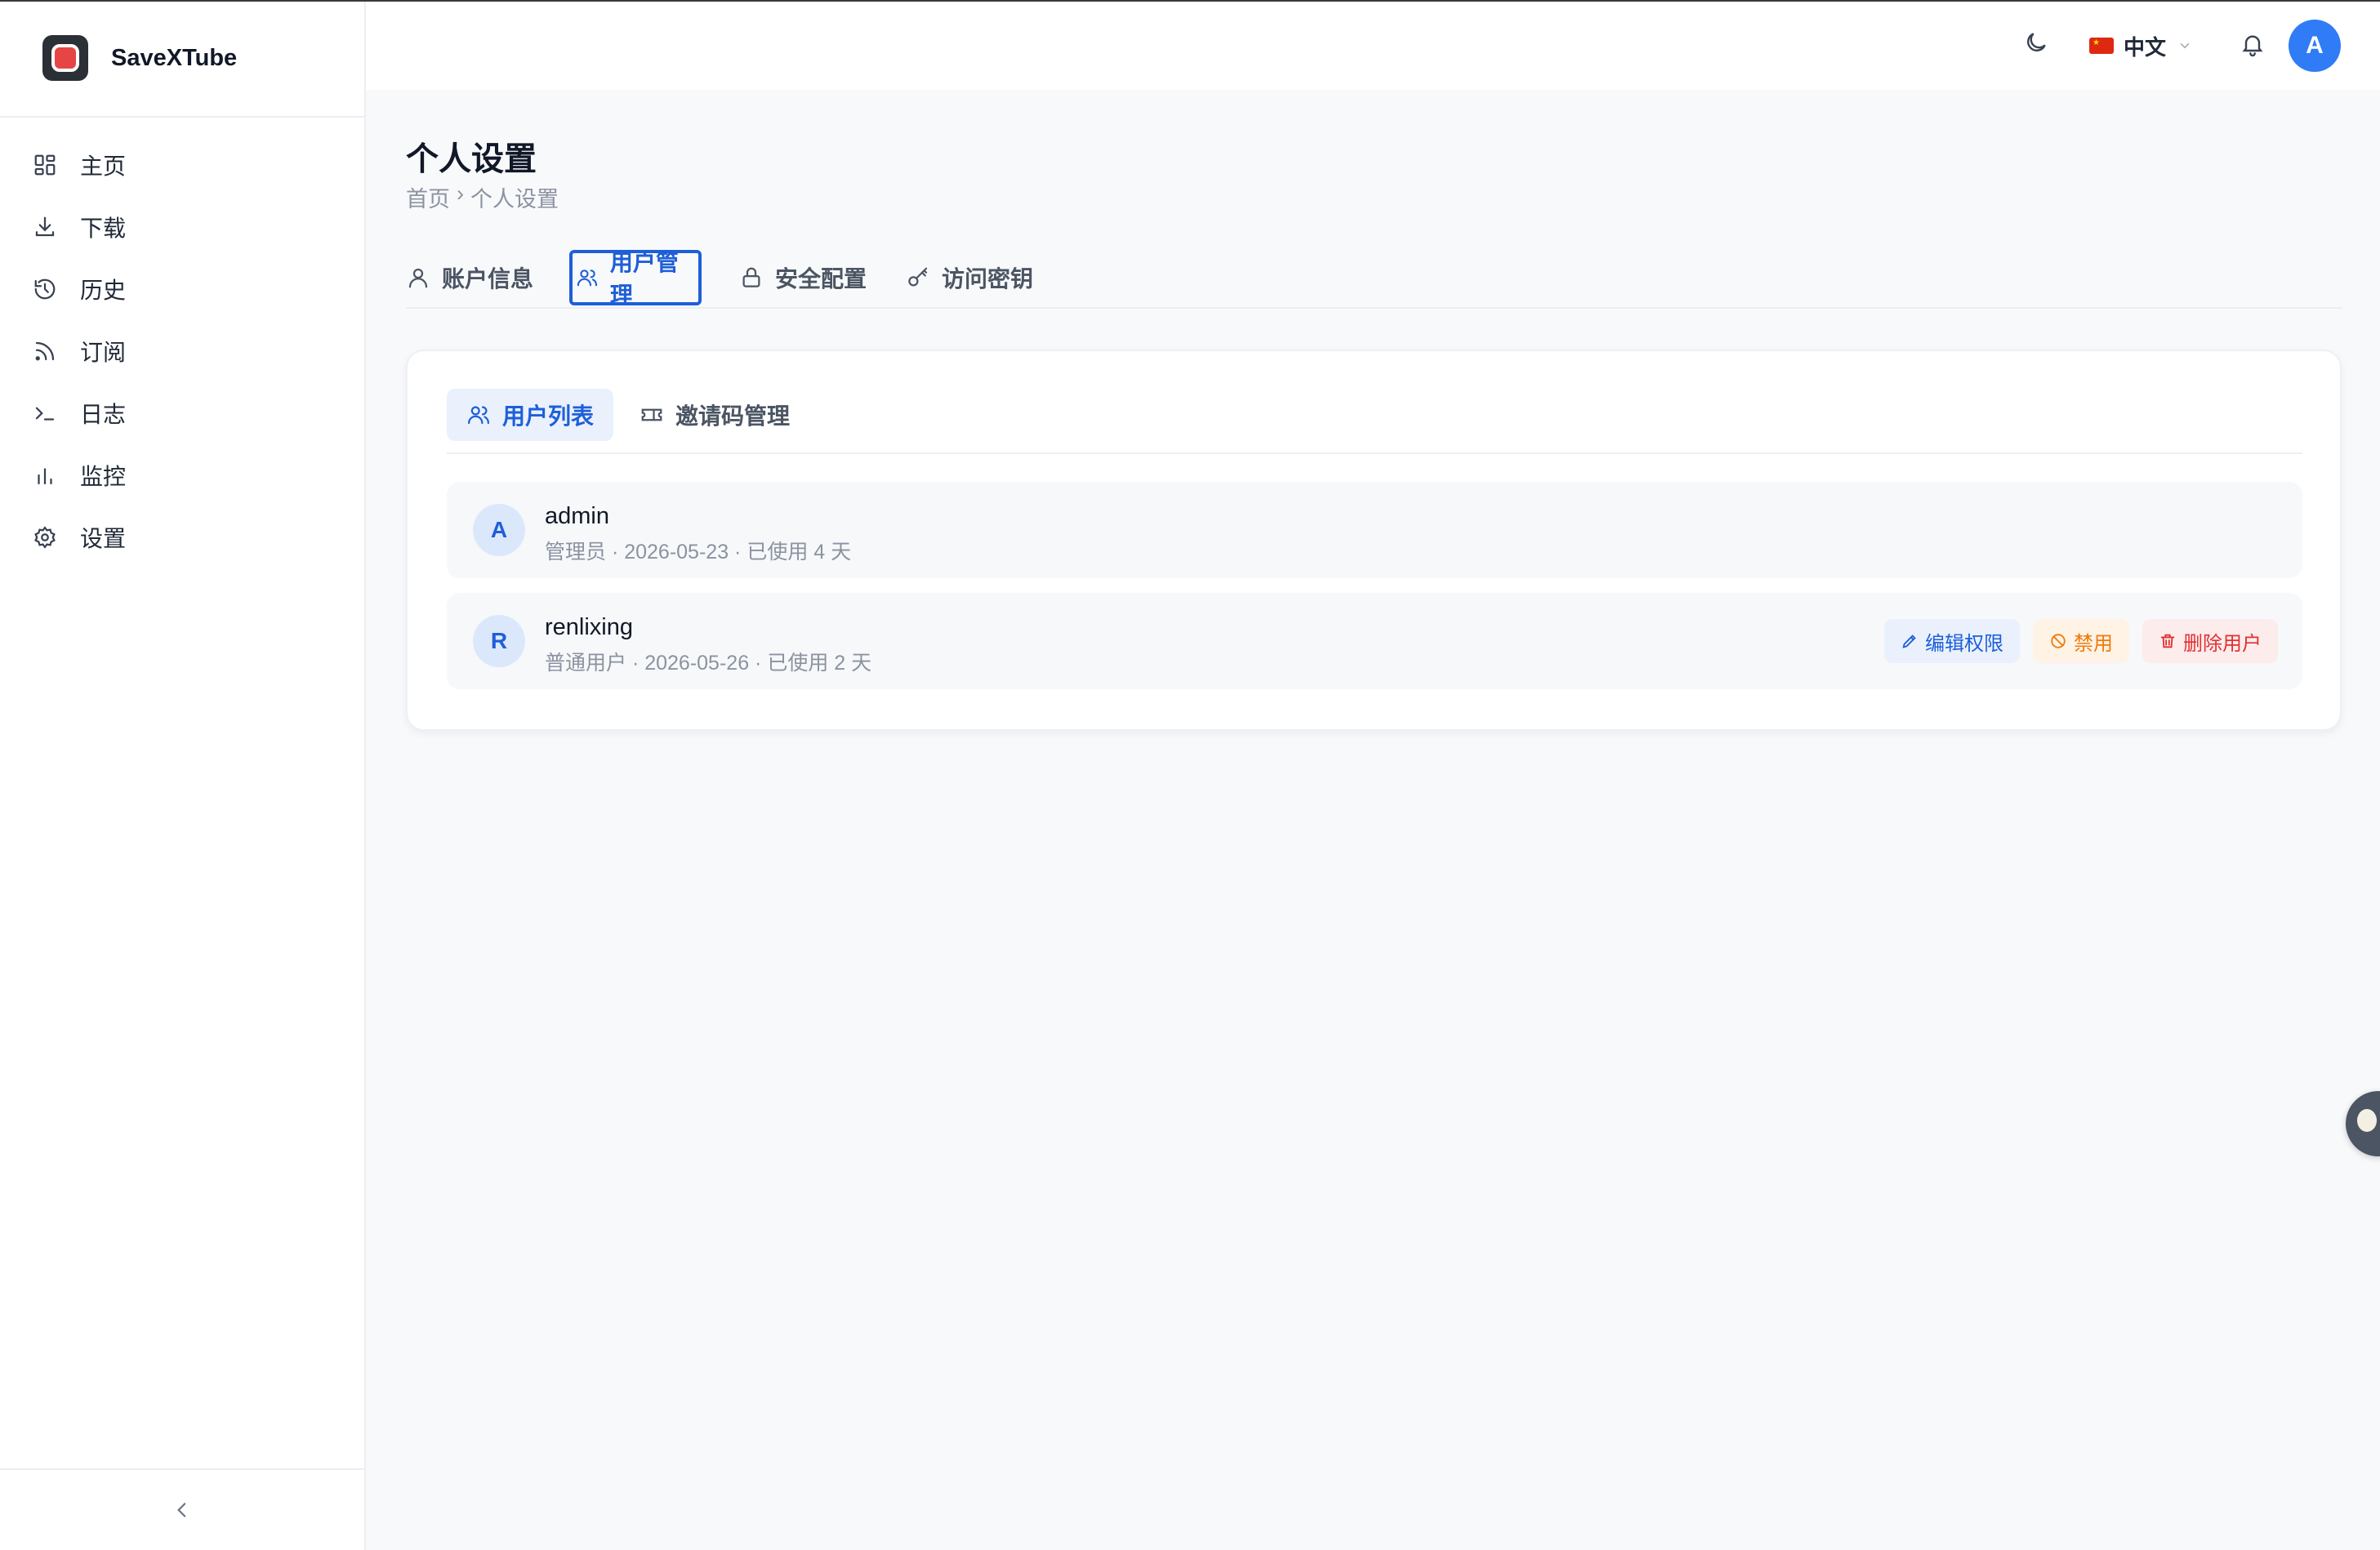 This screenshot has height=1550, width=2380. I want to click on breadcrumb-home: 首页, so click(428, 197).